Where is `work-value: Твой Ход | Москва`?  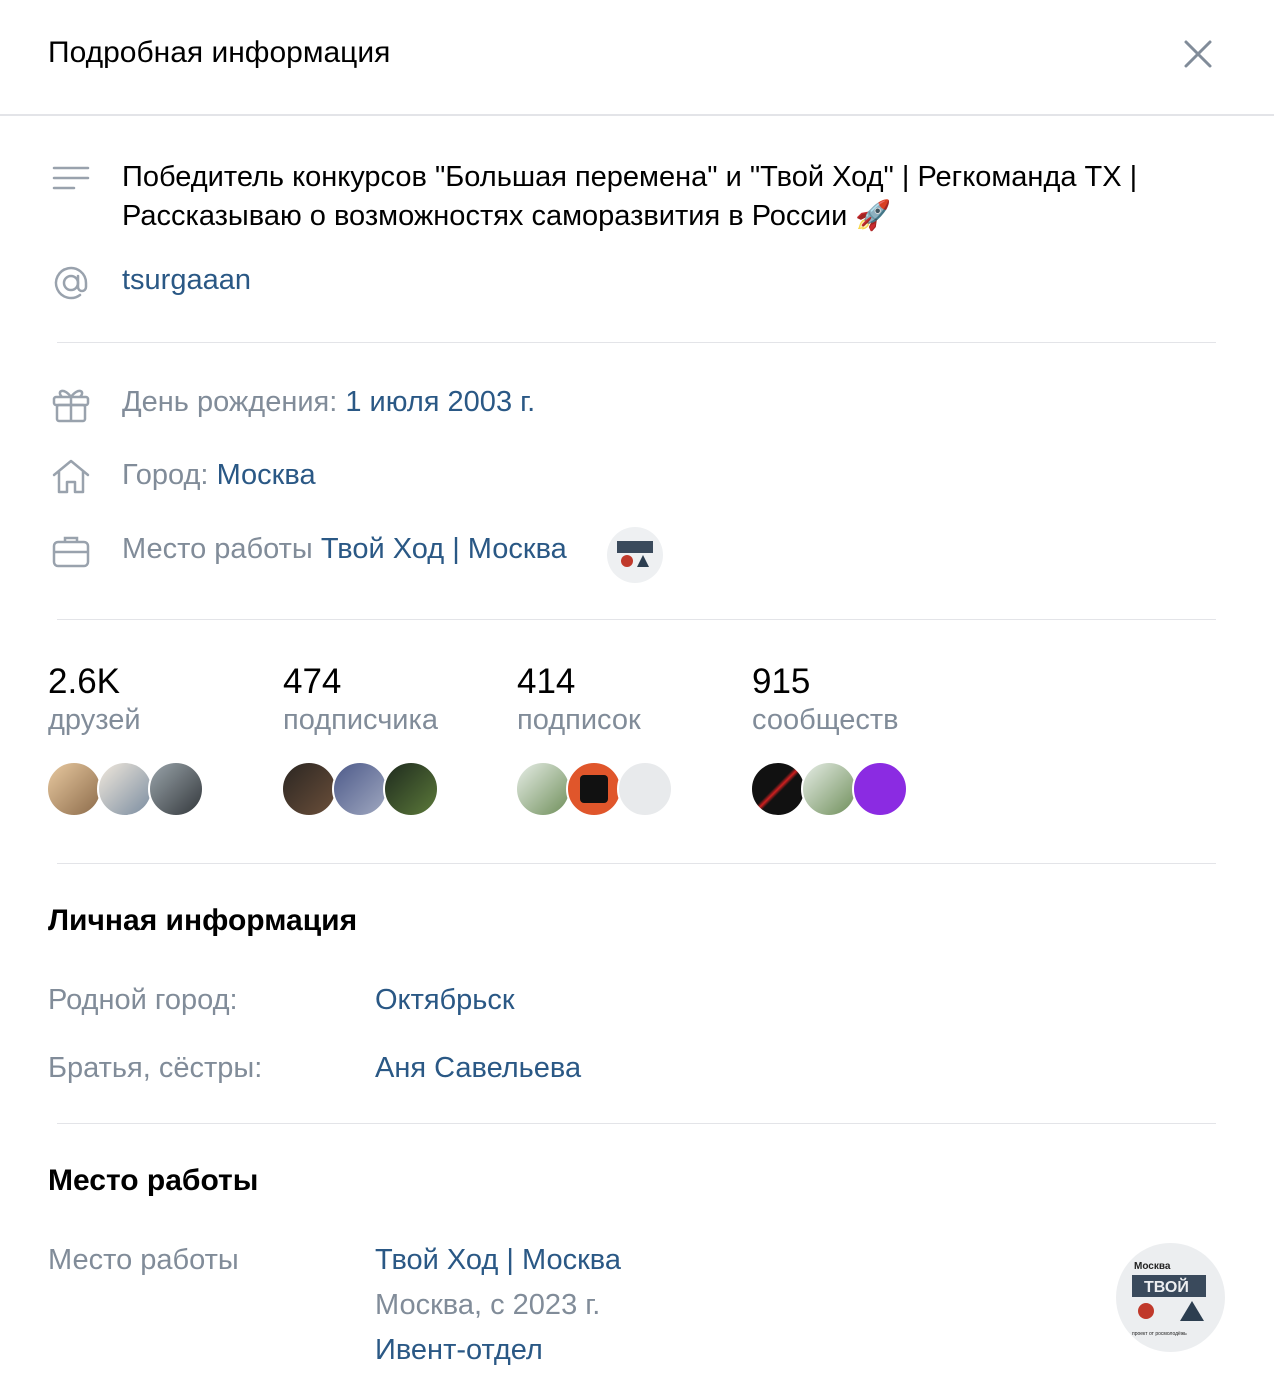 work-value: Твой Ход | Москва is located at coordinates (444, 549).